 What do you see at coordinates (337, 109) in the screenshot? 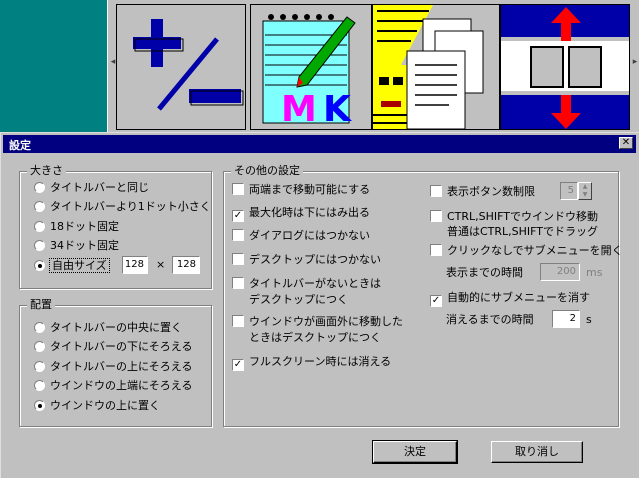
I see `svg-text: K` at bounding box center [337, 109].